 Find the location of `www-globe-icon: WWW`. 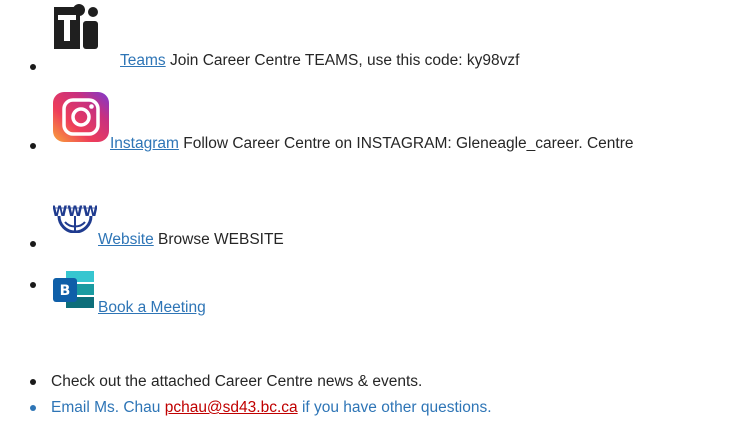

www-globe-icon: WWW is located at coordinates (75, 218).